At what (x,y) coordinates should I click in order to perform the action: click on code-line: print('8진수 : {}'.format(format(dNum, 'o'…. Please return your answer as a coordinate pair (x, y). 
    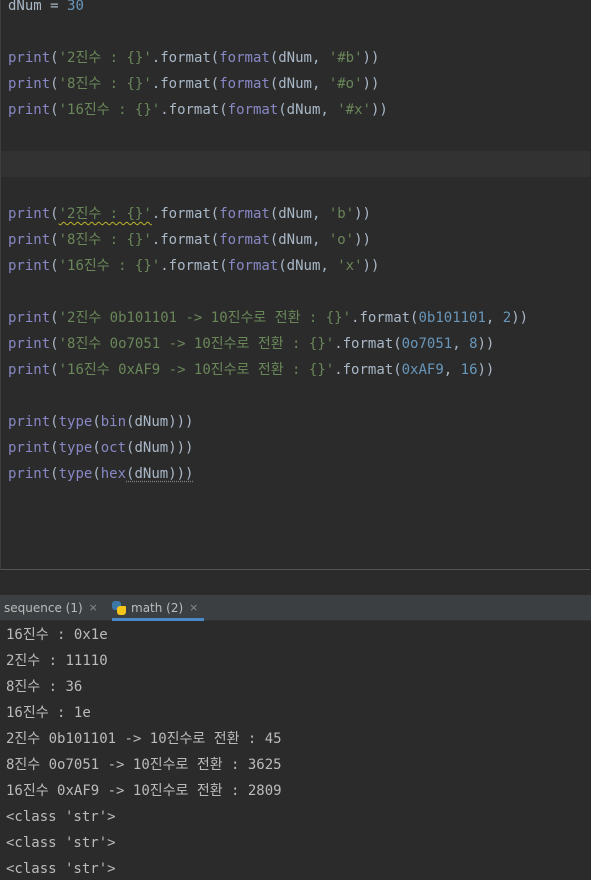
    Looking at the image, I should click on (189, 243).